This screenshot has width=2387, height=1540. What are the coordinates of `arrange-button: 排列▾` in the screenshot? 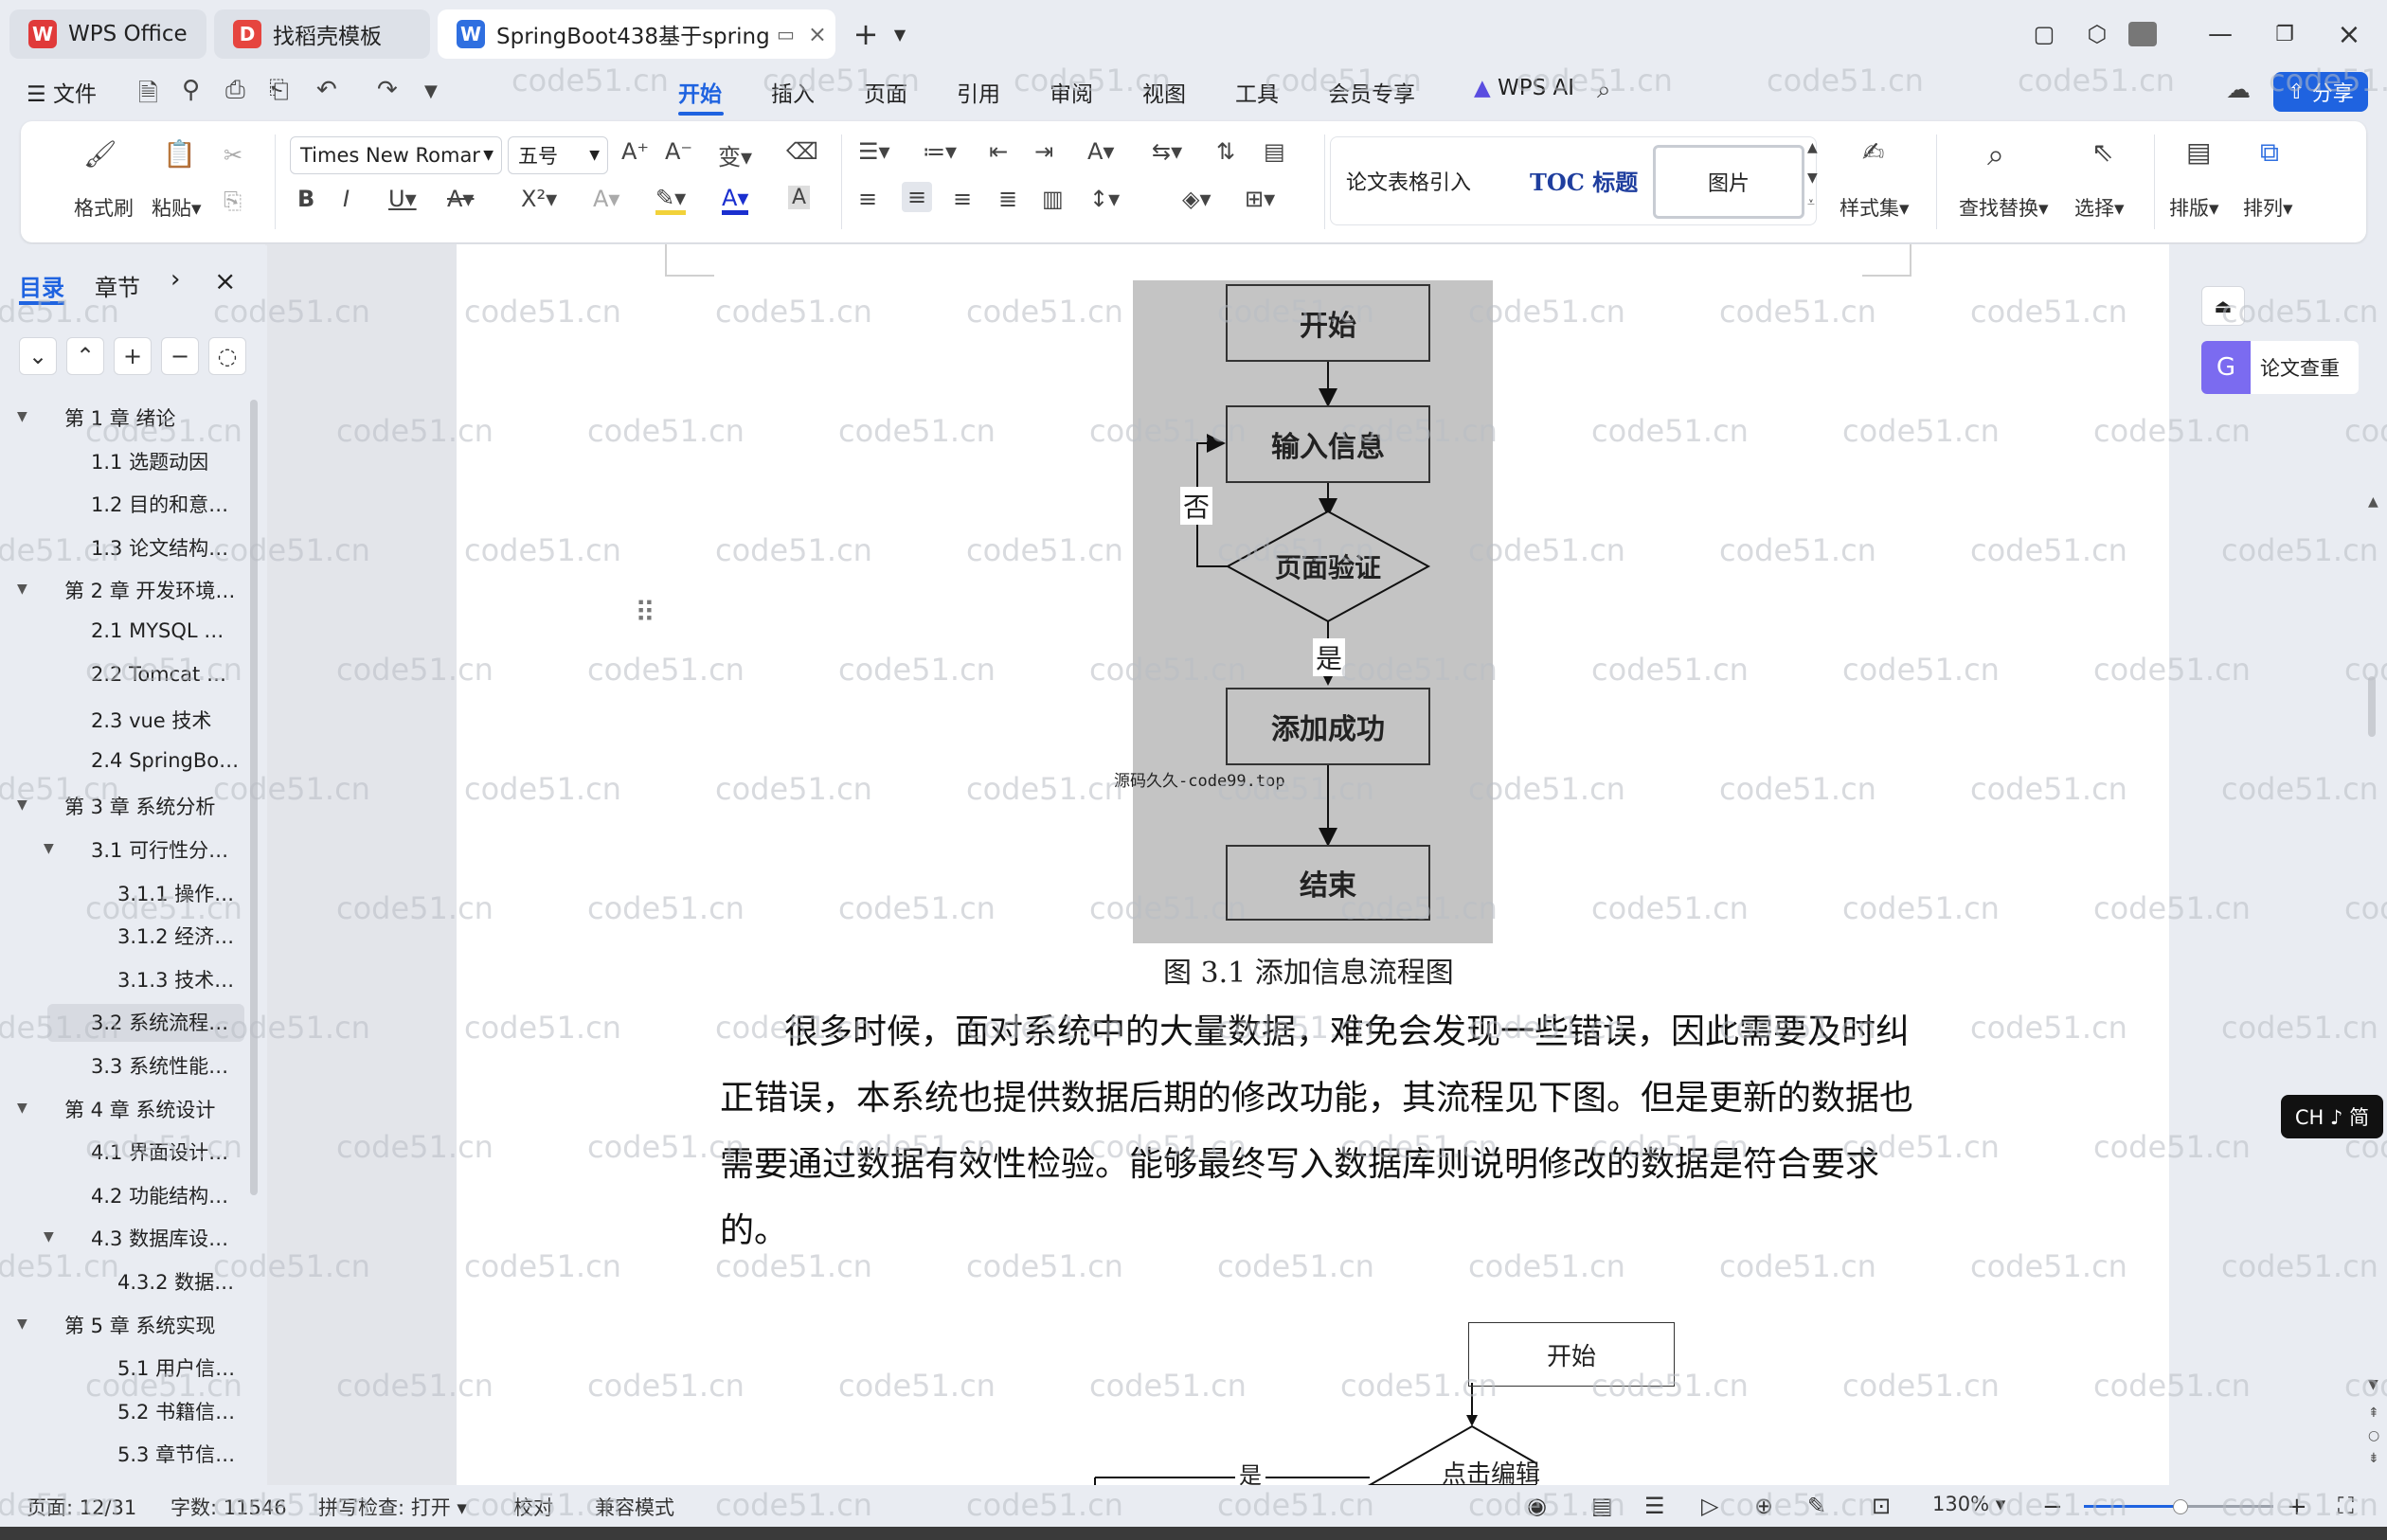 It's located at (2268, 207).